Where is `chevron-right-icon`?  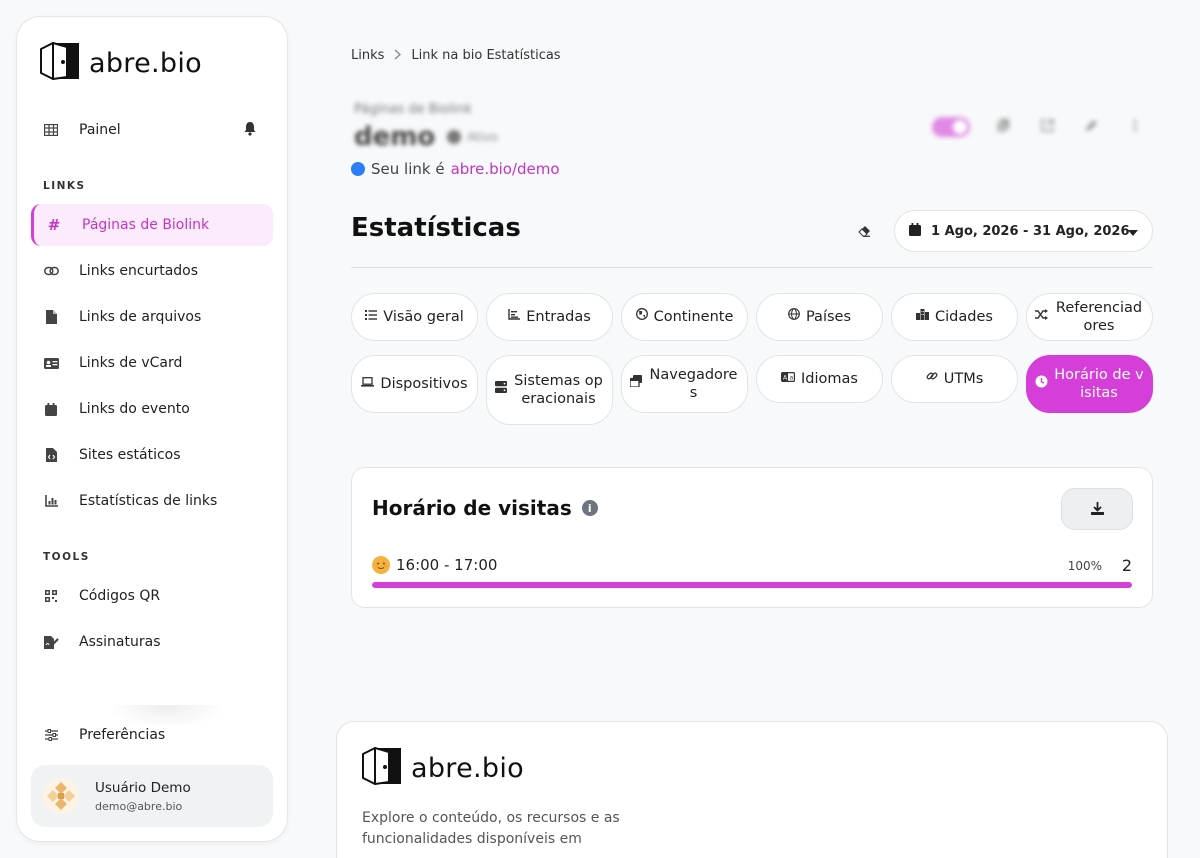
chevron-right-icon is located at coordinates (398, 55).